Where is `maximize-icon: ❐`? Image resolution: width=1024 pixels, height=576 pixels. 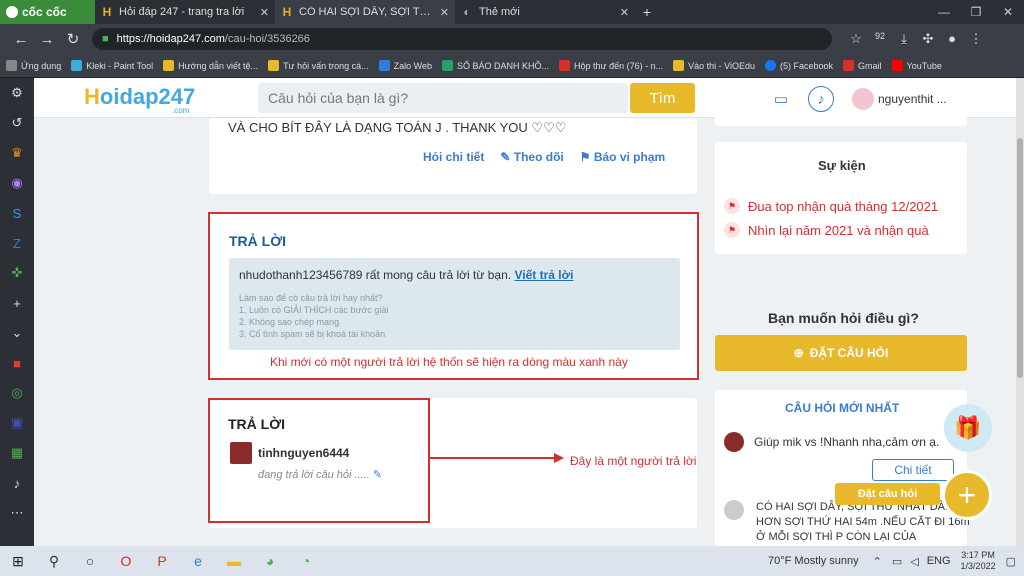 maximize-icon: ❐ is located at coordinates (976, 12).